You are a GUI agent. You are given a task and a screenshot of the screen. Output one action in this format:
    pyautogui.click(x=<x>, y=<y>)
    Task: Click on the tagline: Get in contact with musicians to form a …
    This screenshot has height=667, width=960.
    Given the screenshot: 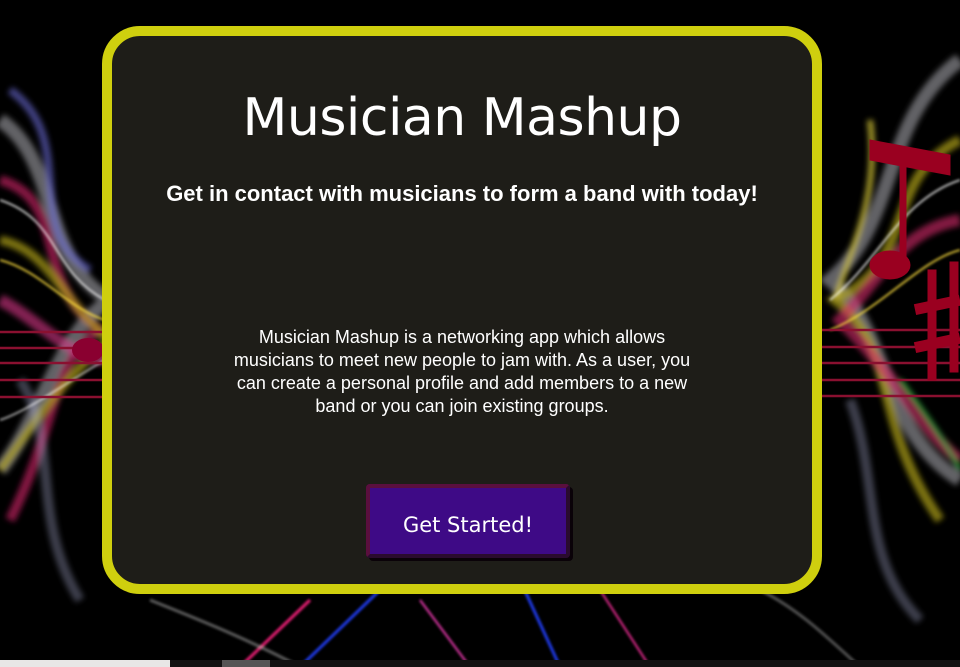 What is the action you would take?
    pyautogui.click(x=462, y=193)
    